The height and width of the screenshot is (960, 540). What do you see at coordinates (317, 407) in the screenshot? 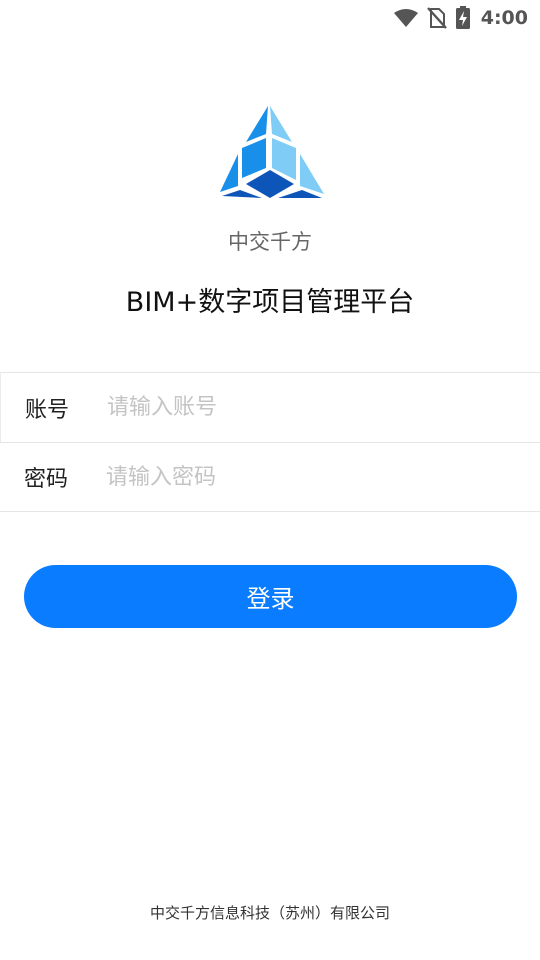
I see `account-input` at bounding box center [317, 407].